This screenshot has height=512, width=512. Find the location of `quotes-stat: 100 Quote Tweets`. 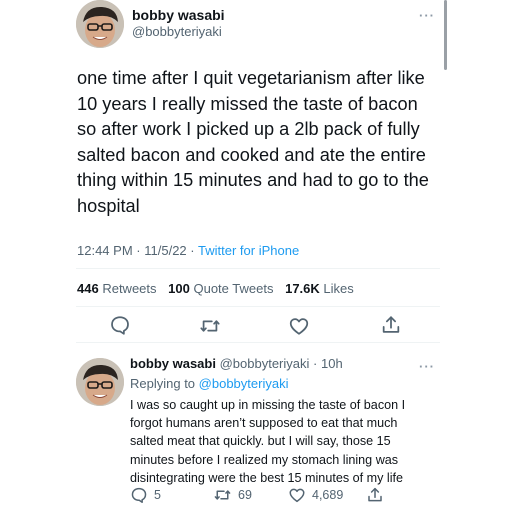

quotes-stat: 100 Quote Tweets is located at coordinates (220, 288).